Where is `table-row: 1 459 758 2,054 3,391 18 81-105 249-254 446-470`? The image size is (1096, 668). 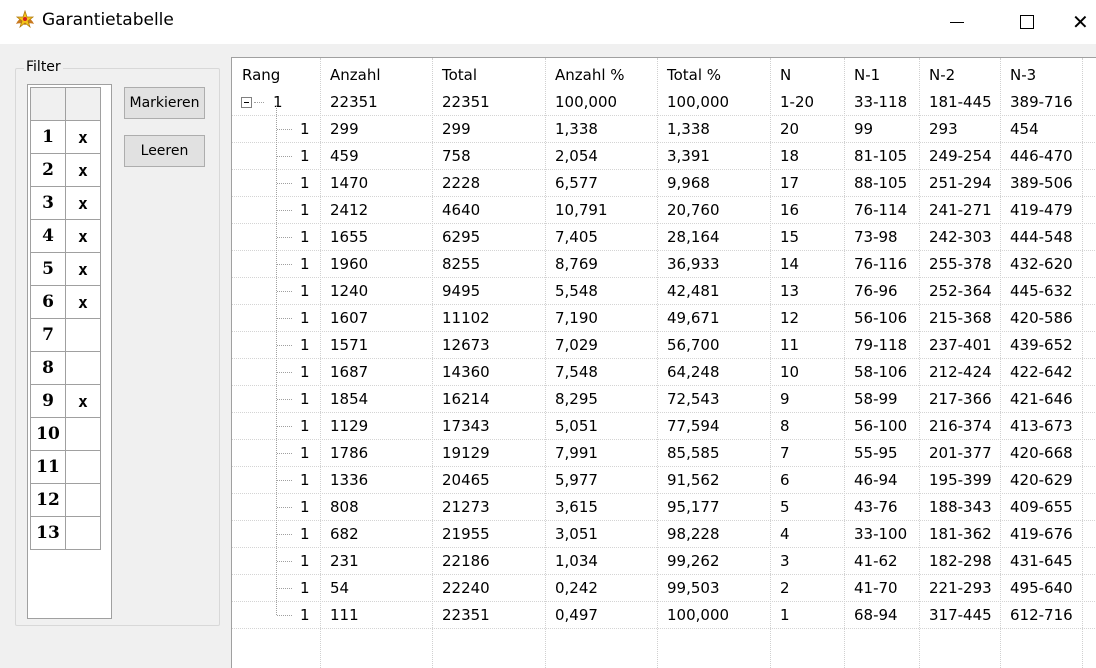 table-row: 1 459 758 2,054 3,391 18 81-105 249-254 446-470 is located at coordinates (664, 156).